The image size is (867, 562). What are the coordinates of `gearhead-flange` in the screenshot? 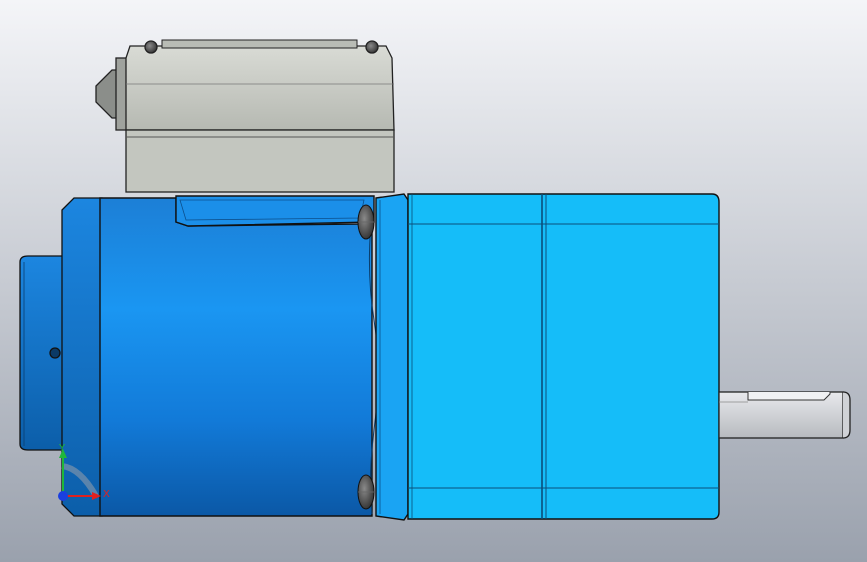 It's located at (392, 357).